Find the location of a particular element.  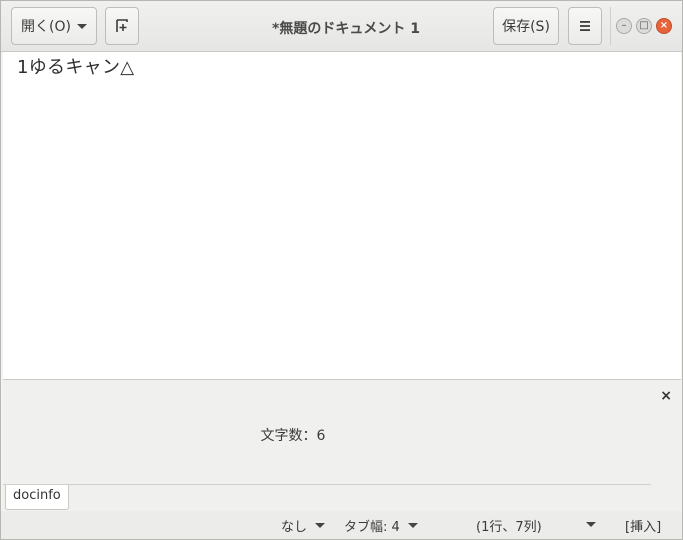

language-label: なし is located at coordinates (294, 527).